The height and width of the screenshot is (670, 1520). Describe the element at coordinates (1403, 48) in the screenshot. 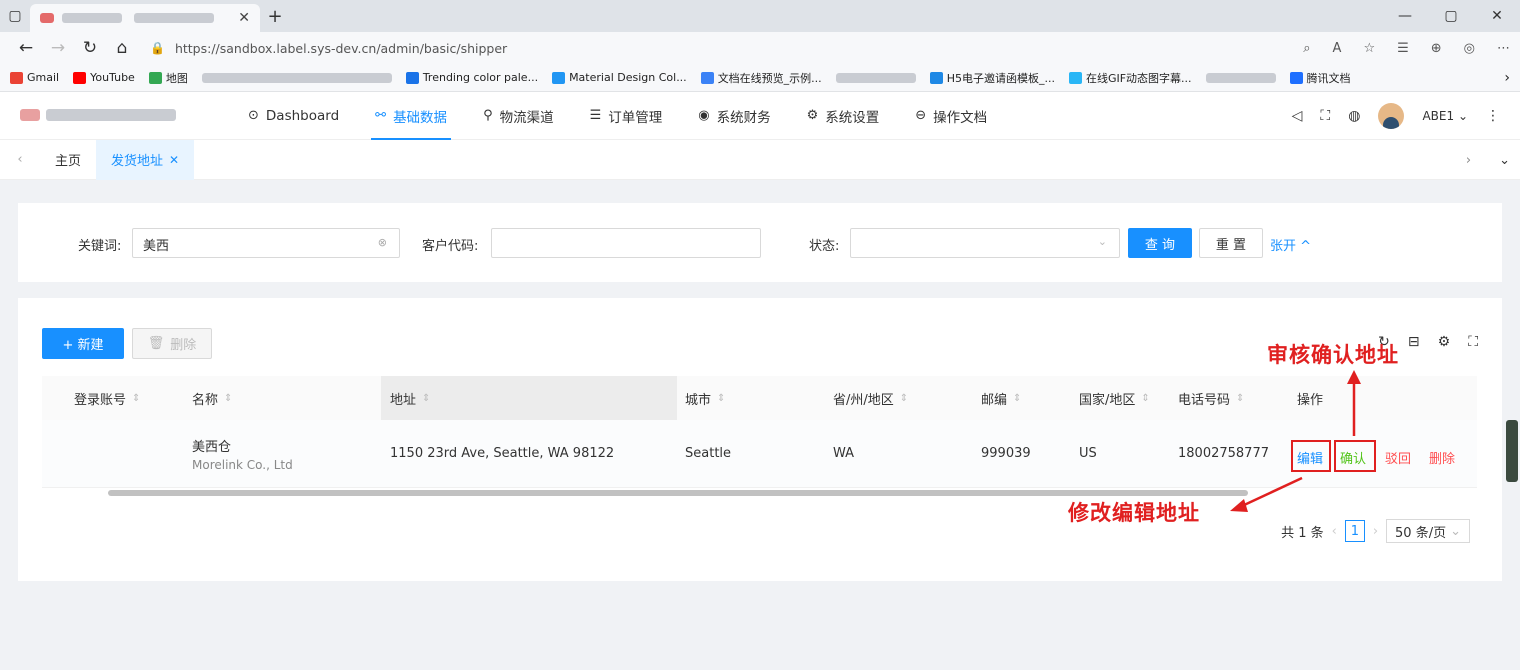

I see `favorites-list-icon: ☰` at that location.